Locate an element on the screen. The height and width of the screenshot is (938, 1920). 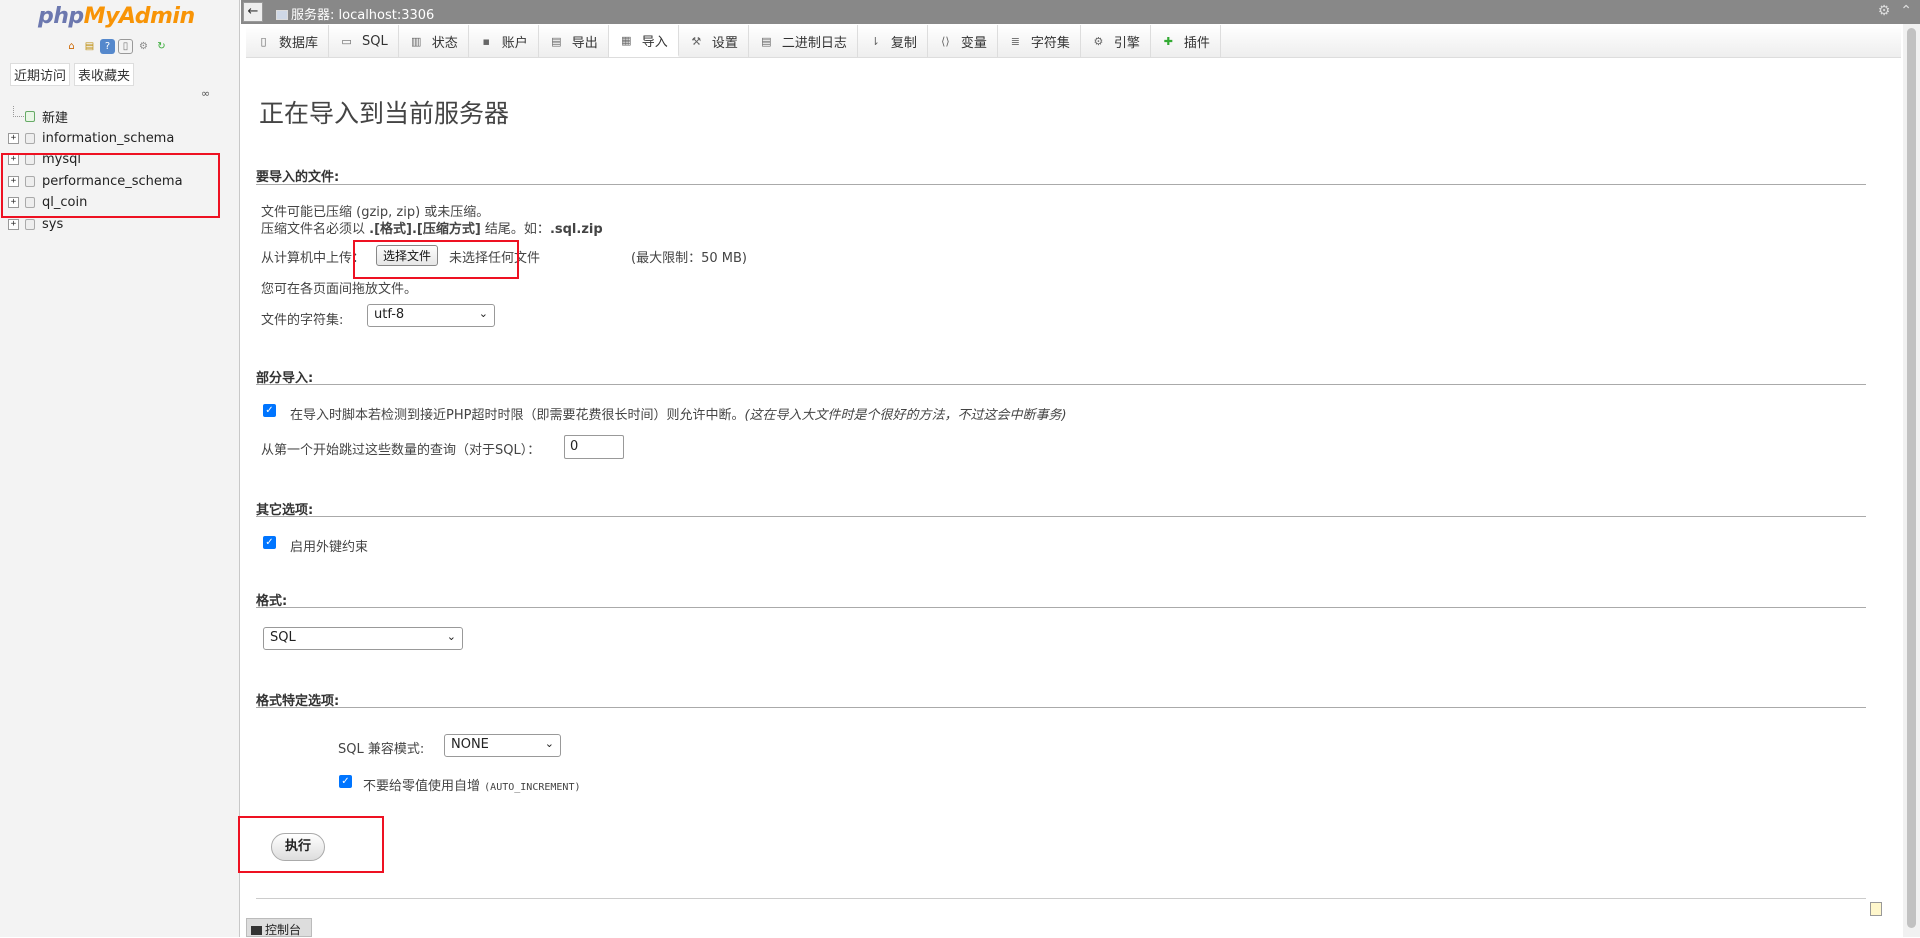
tab-label: 账户 is located at coordinates (514, 43).